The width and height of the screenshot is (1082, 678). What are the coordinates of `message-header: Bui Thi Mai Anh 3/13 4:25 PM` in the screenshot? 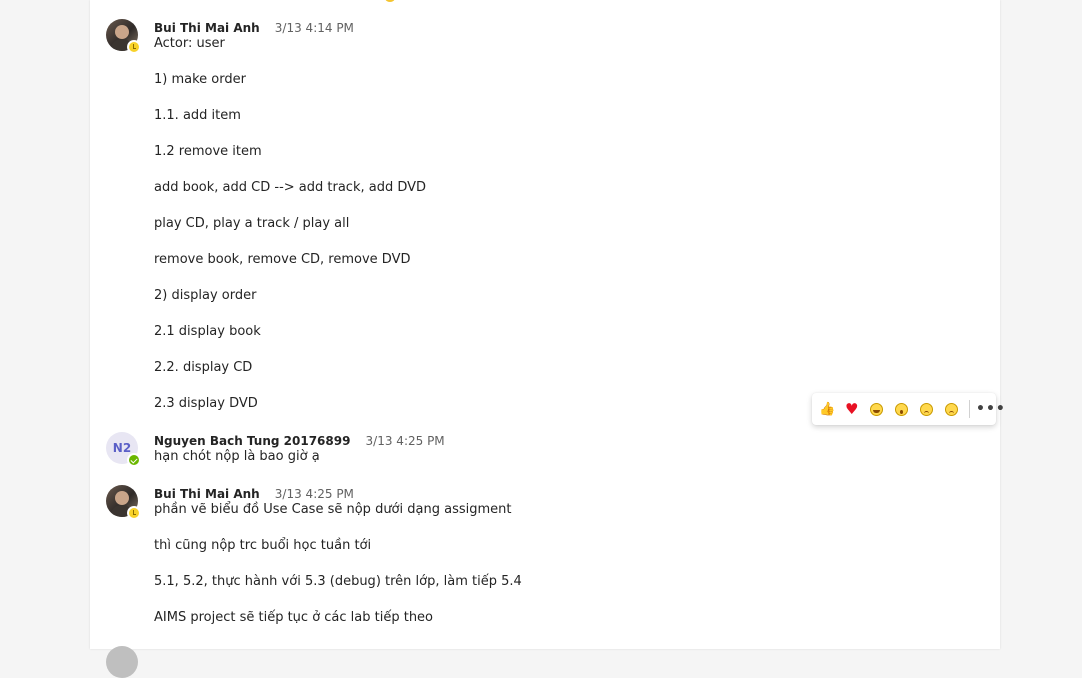 It's located at (254, 492).